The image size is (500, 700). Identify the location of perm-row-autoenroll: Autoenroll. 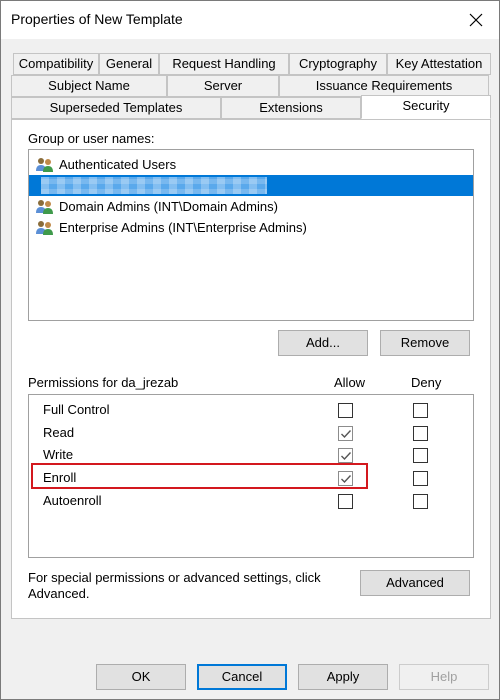
(251, 501).